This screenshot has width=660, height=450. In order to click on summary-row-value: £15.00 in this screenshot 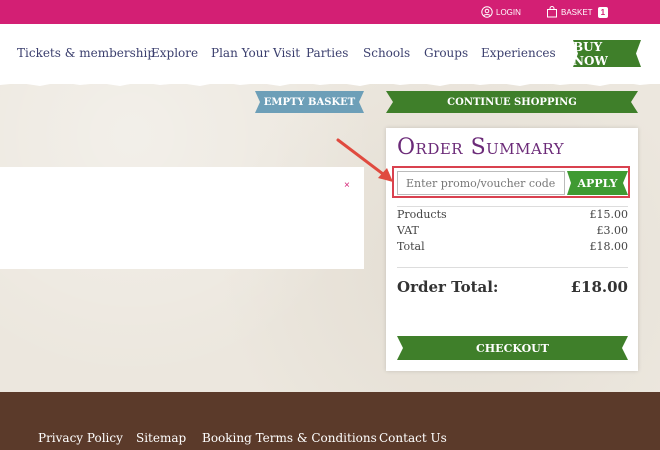, I will do `click(609, 214)`.